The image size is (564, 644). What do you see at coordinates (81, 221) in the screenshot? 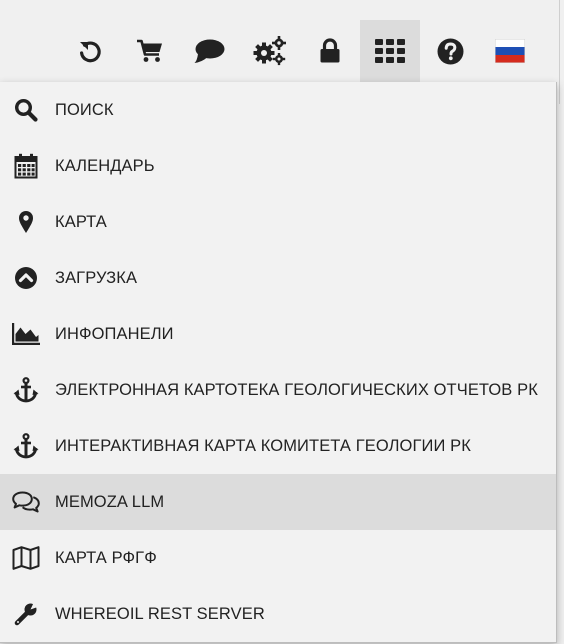
I see `menu-item-label: КАРТА` at bounding box center [81, 221].